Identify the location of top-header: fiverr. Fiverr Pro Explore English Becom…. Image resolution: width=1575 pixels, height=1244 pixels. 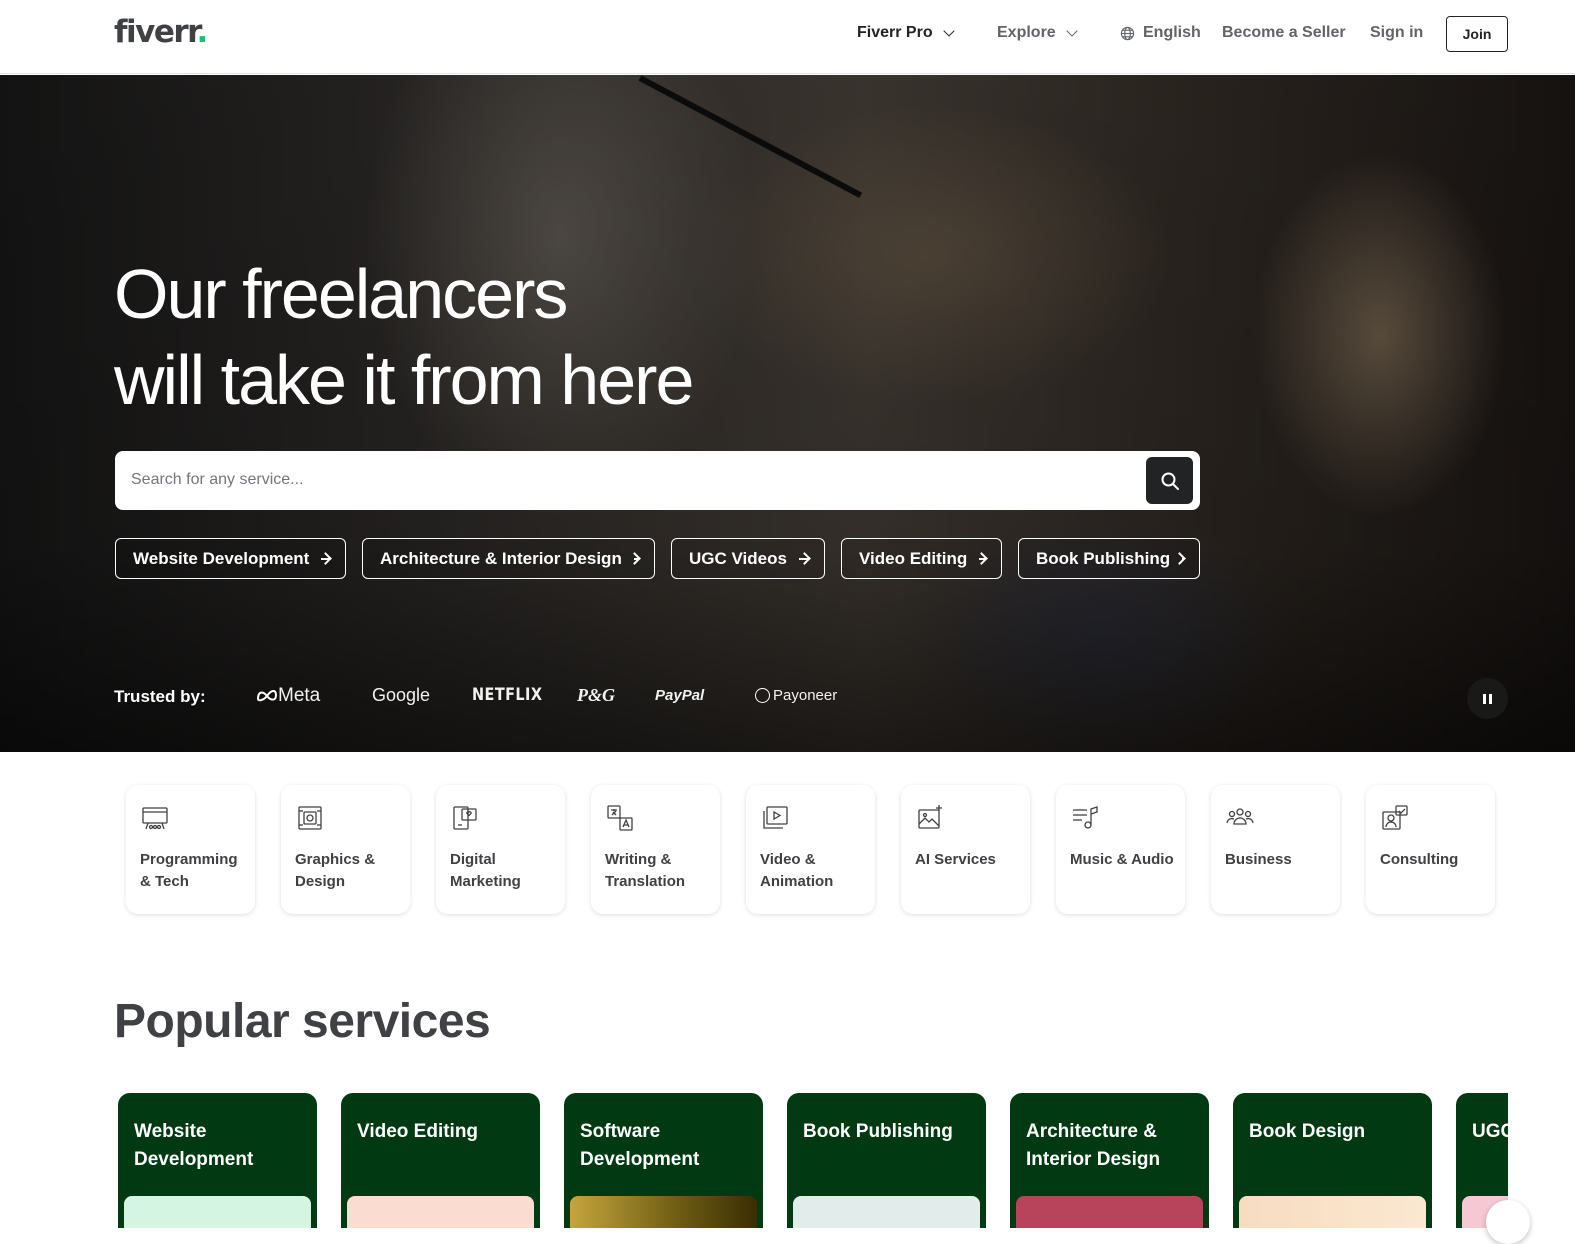
(787, 37).